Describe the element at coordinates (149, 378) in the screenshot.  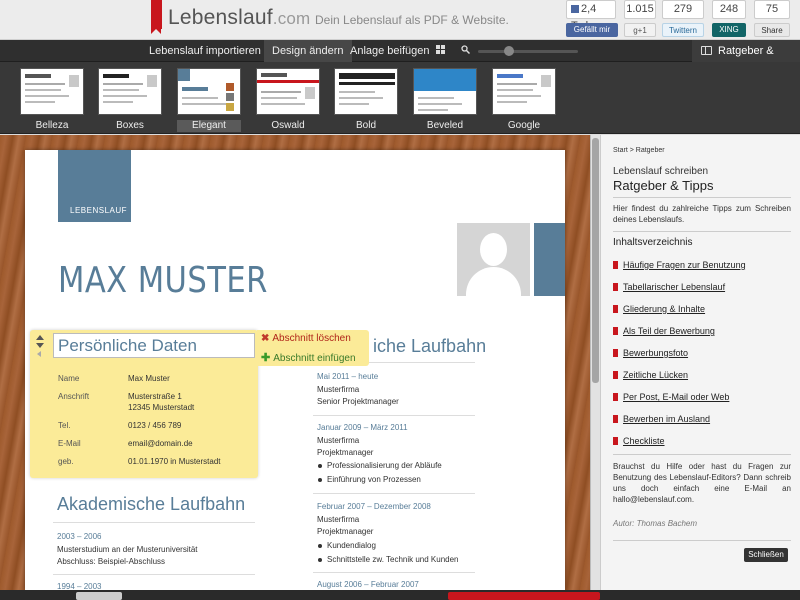
I see `personal-value: Max Muster` at that location.